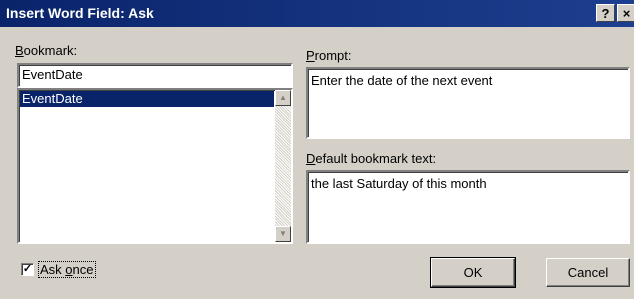 The height and width of the screenshot is (299, 634). Describe the element at coordinates (283, 166) in the screenshot. I see `list-scrollbar: ▲ ▼` at that location.